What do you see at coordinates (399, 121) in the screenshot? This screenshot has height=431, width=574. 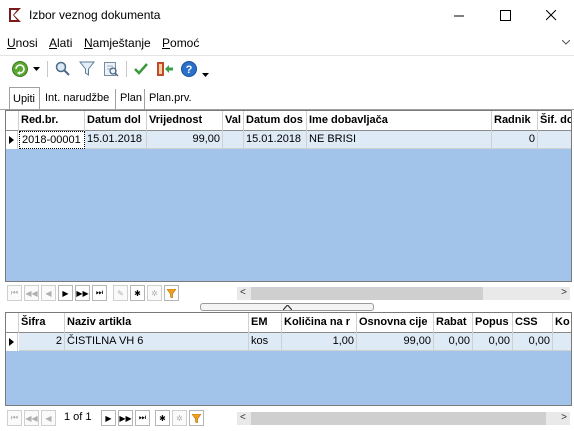 I see `column-header: Ime dobavljača` at bounding box center [399, 121].